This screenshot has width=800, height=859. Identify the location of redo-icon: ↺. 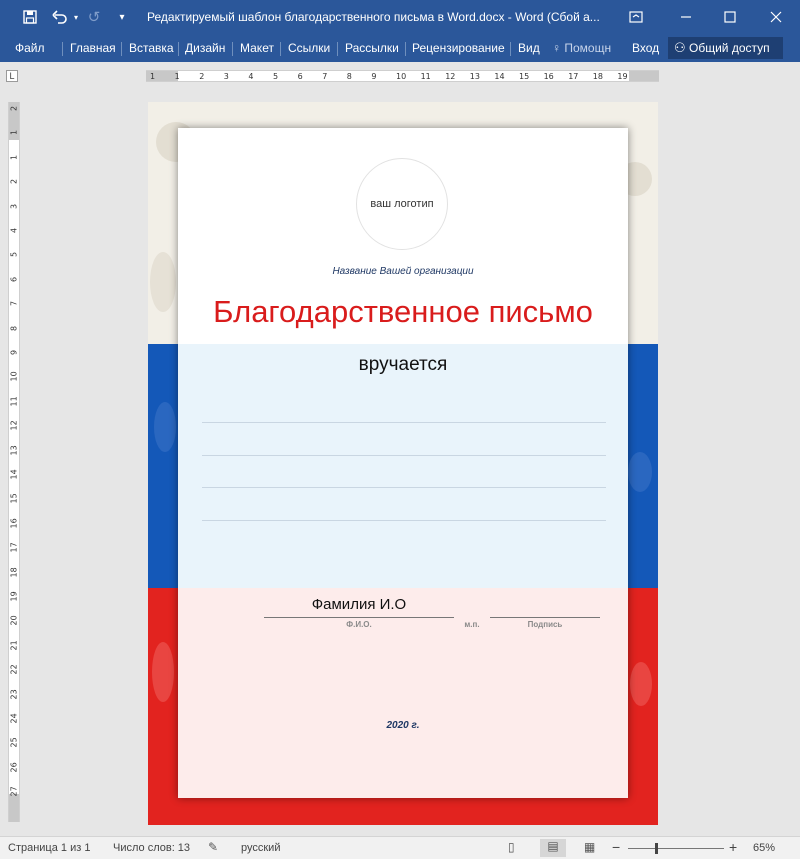
(94, 17).